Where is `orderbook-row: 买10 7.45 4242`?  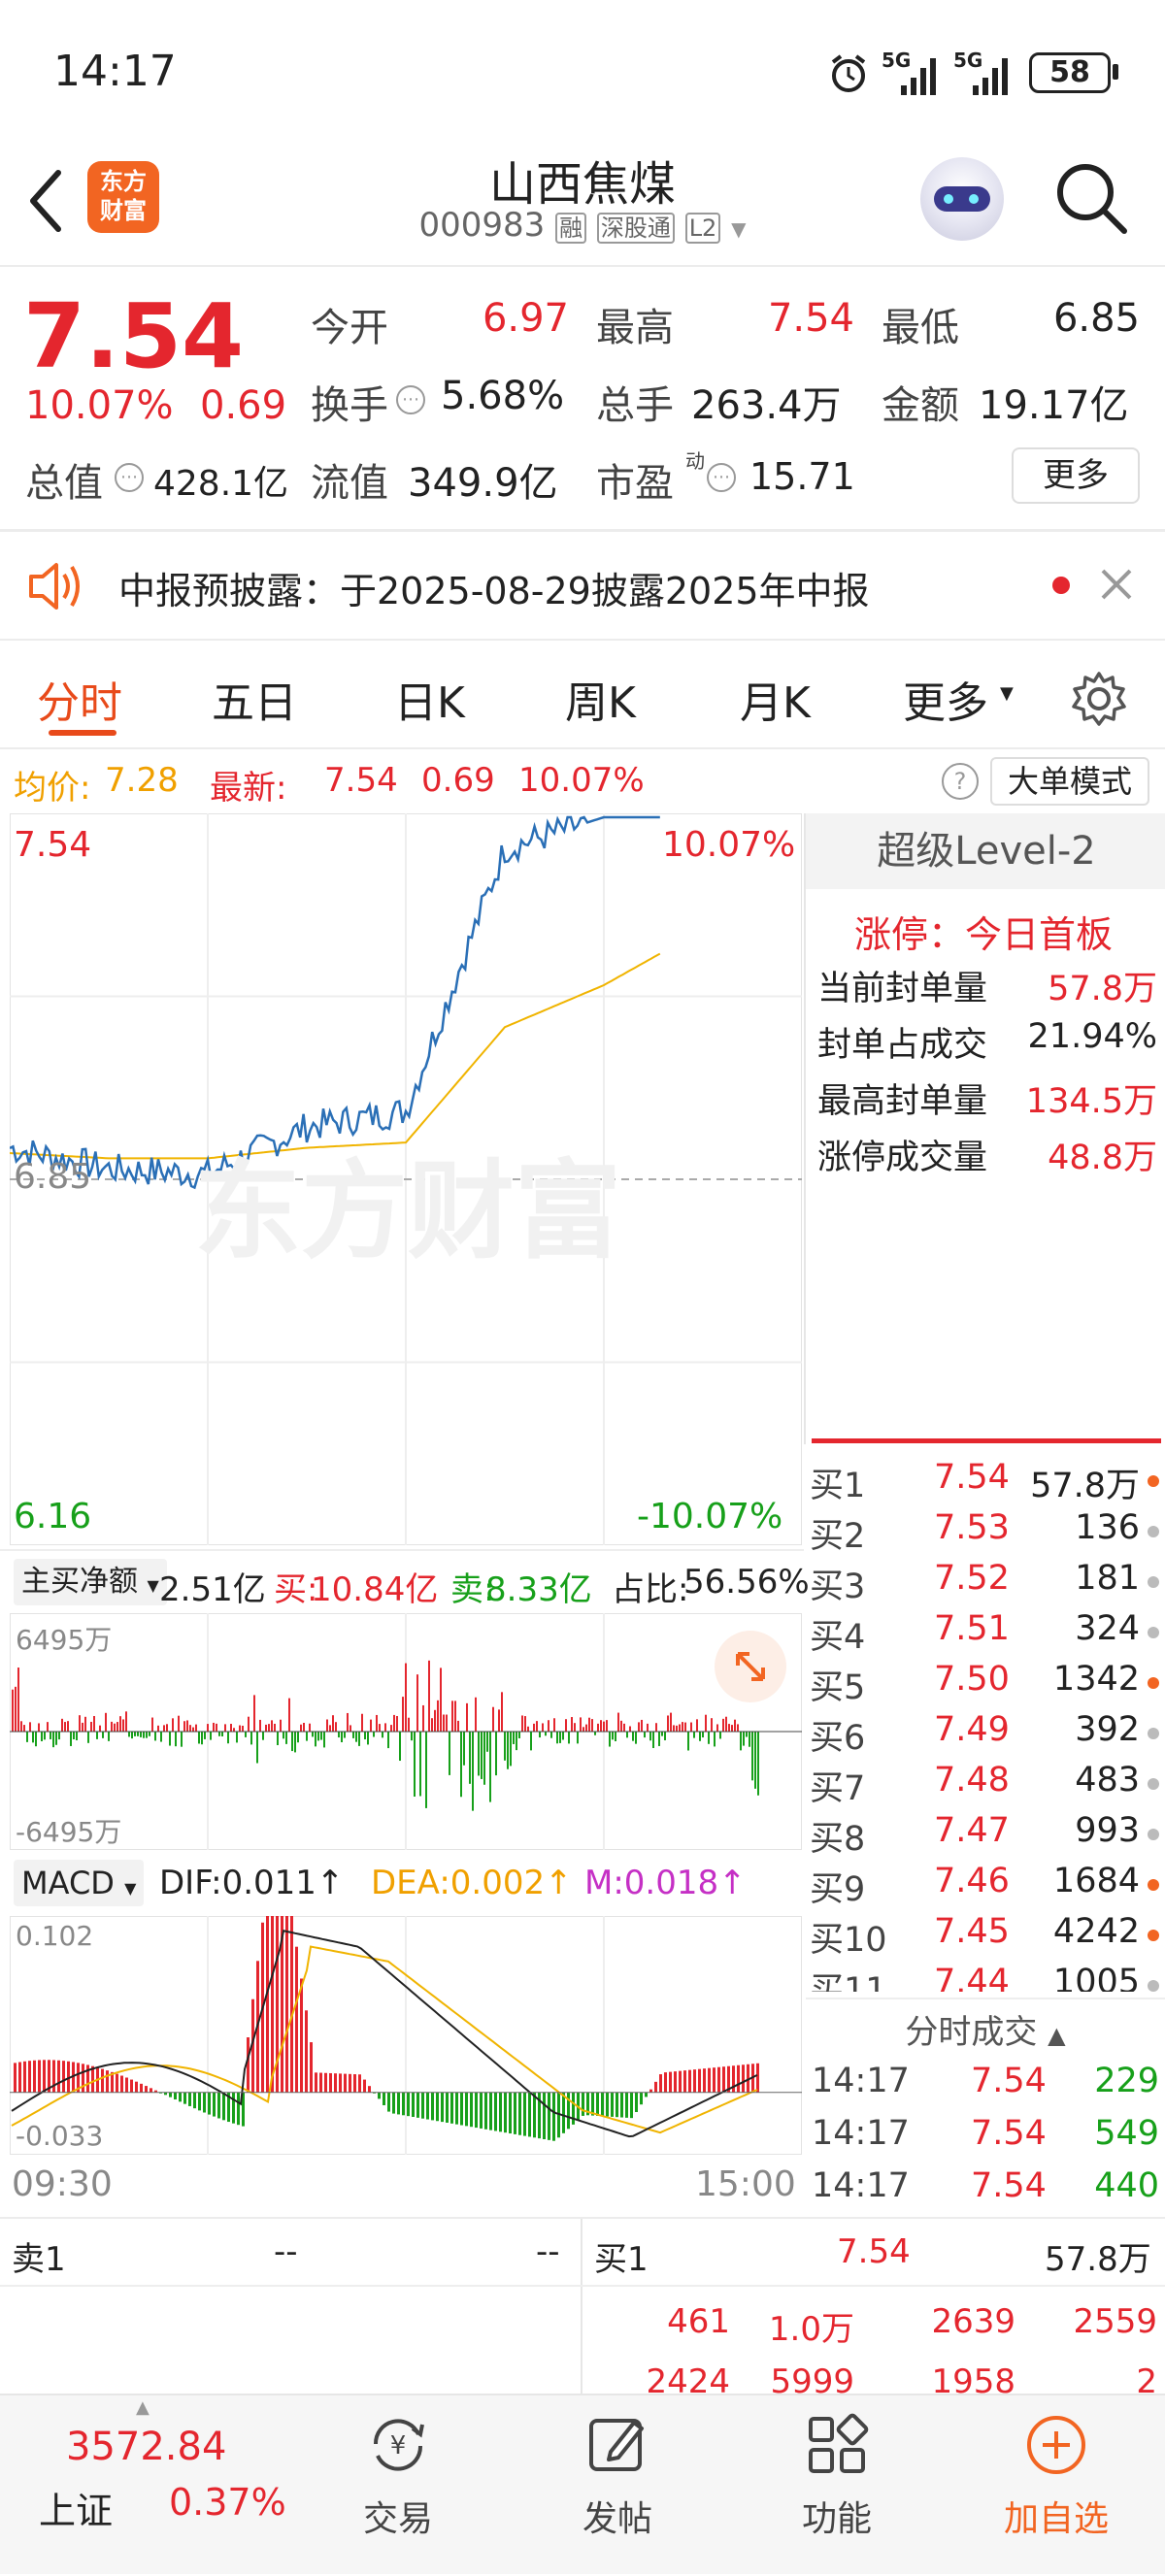 orderbook-row: 买10 7.45 4242 is located at coordinates (985, 1934).